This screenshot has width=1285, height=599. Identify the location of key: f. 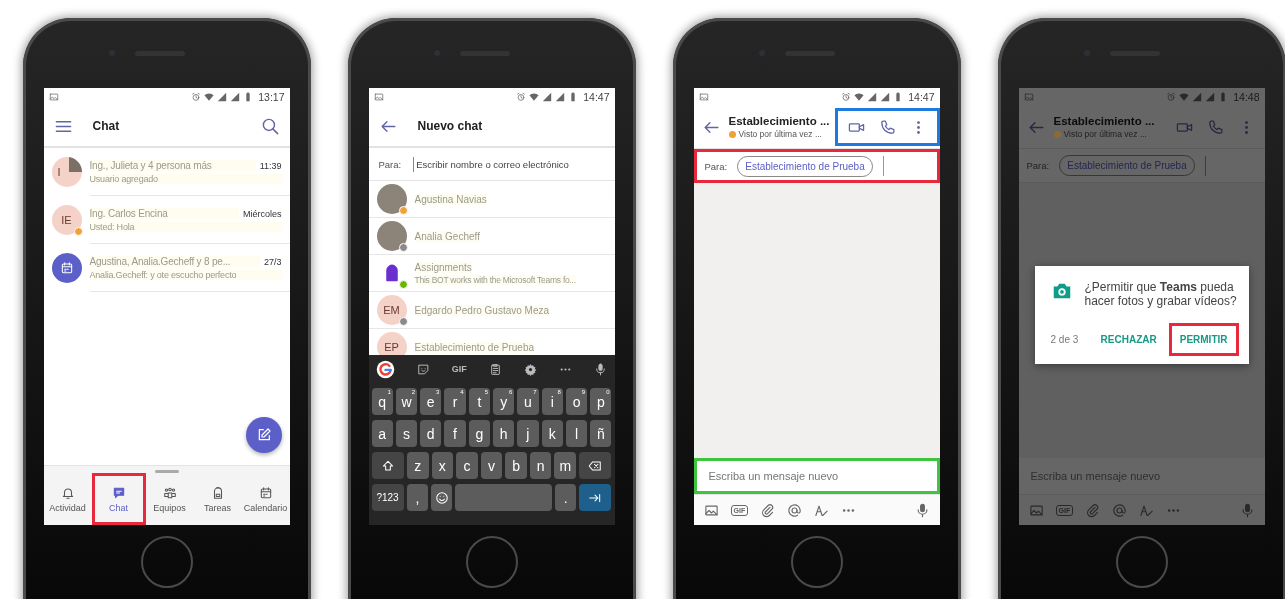
(455, 433).